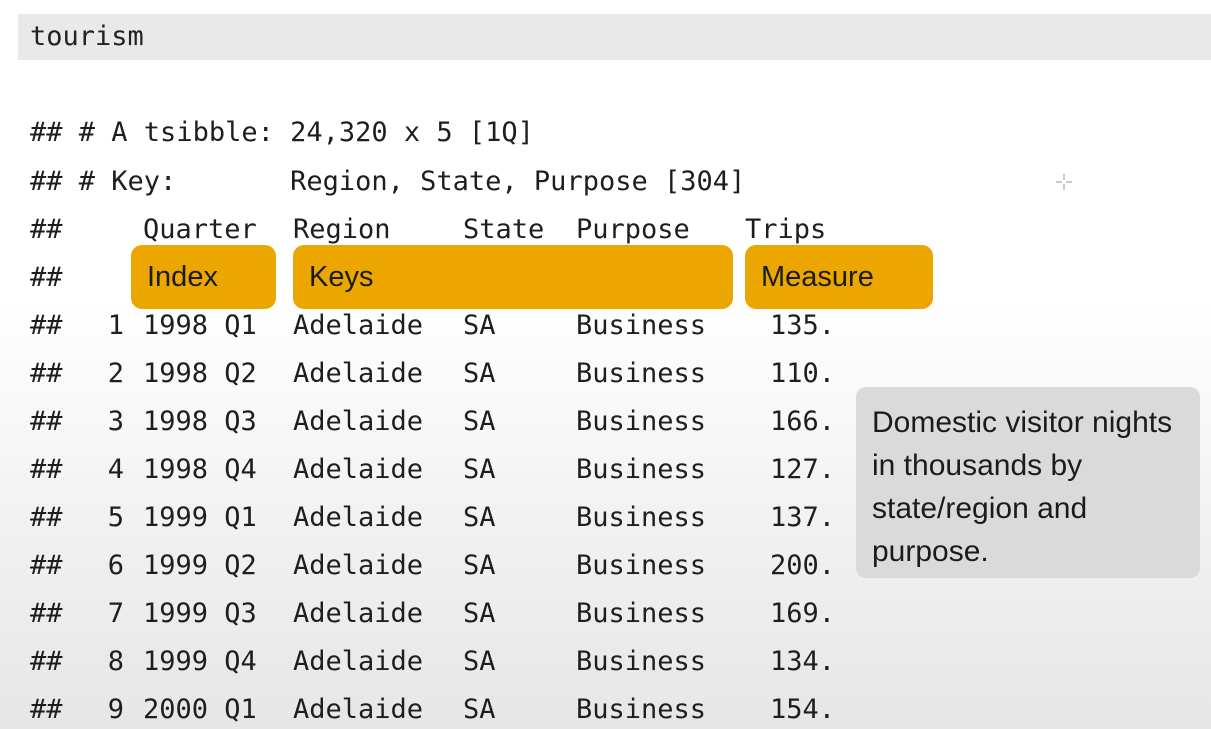  What do you see at coordinates (115, 565) in the screenshot?
I see `row-number: 6` at bounding box center [115, 565].